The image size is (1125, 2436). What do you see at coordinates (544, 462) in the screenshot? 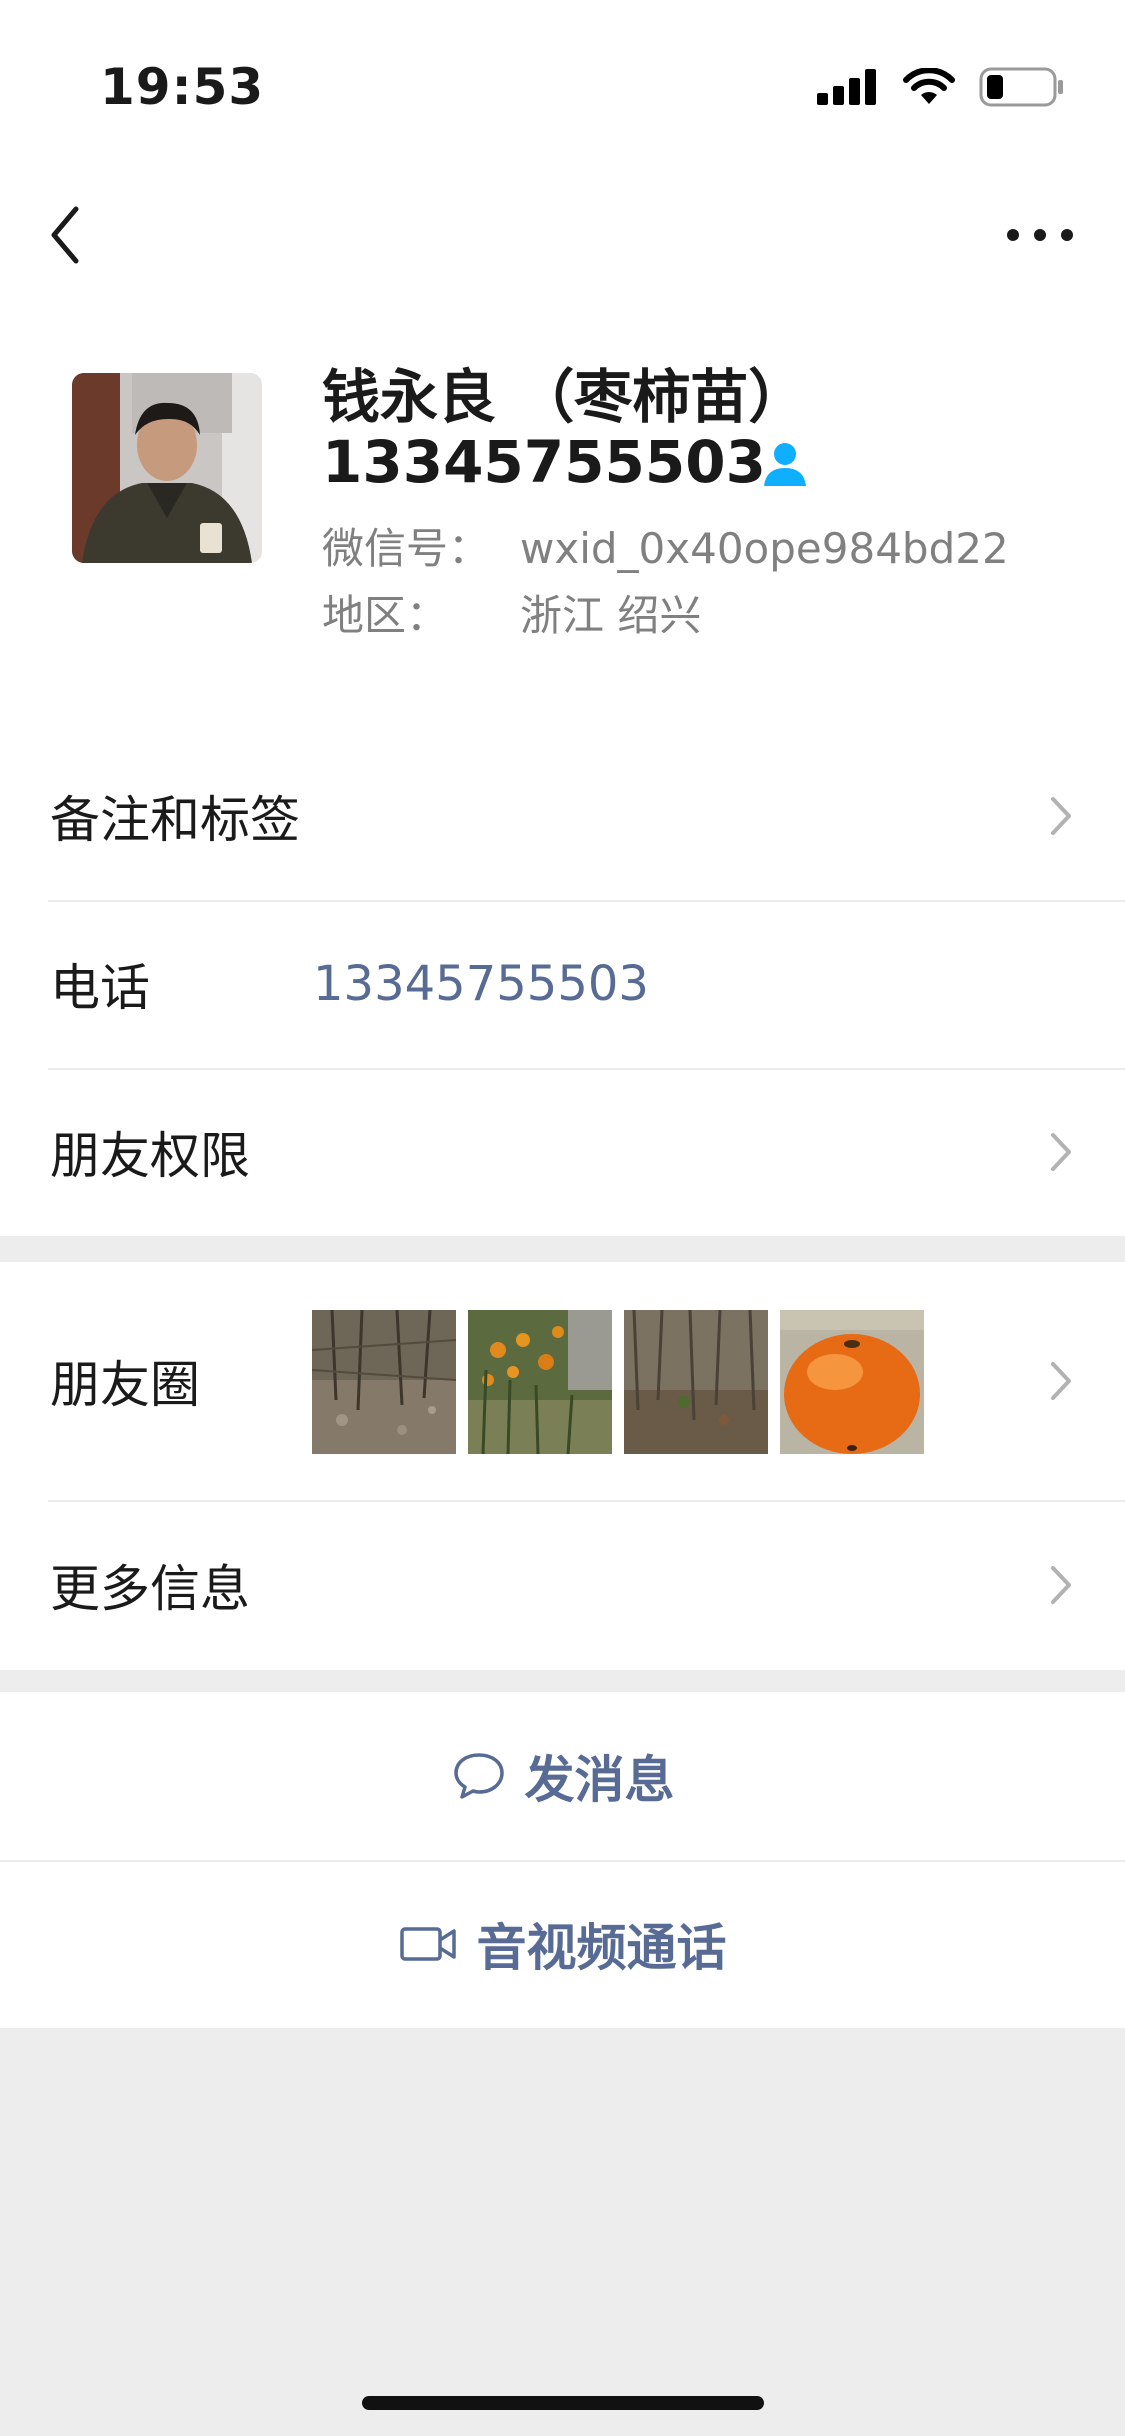
I see `contact-phone-title: 13345755503` at bounding box center [544, 462].